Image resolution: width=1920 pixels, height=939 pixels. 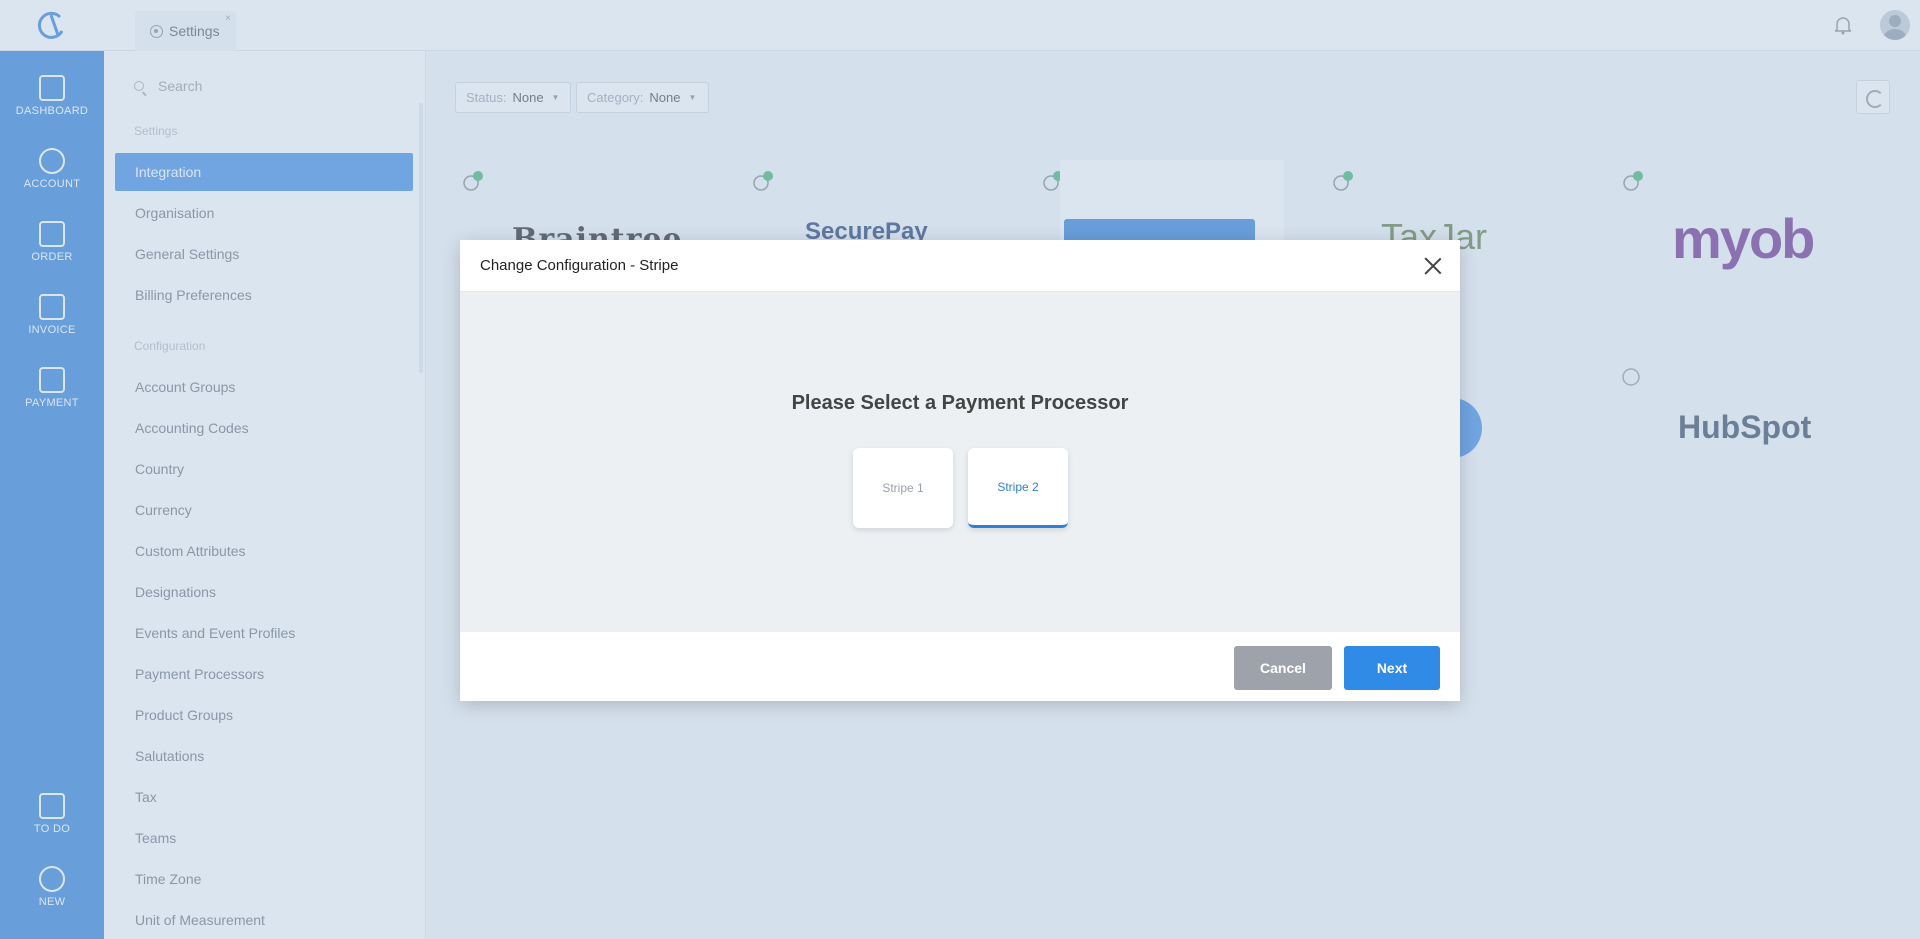 I want to click on processor-option-label: Stripe 2, so click(x=1018, y=486).